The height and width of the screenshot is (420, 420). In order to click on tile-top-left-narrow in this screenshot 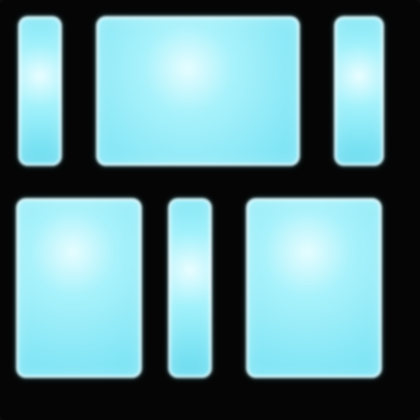, I will do `click(40, 91)`.